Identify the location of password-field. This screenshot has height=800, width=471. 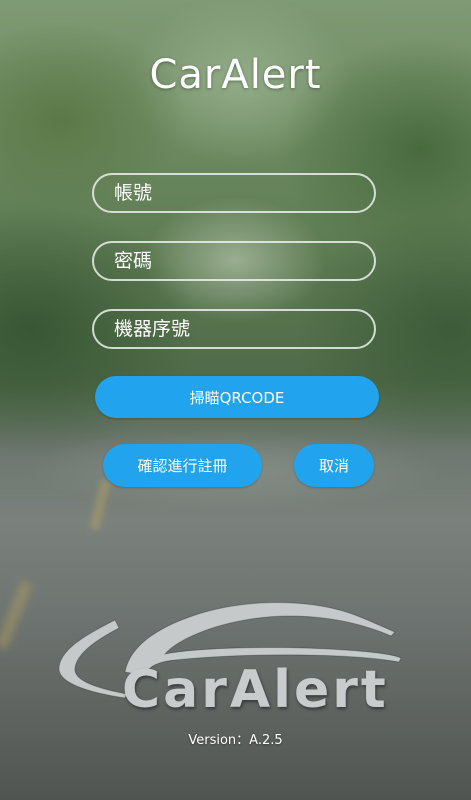
(234, 261).